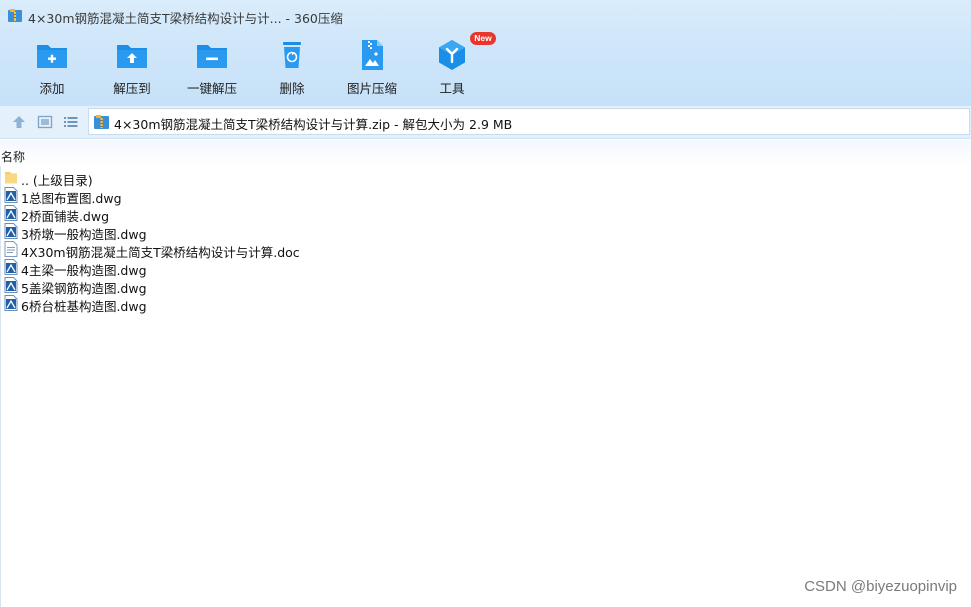 The image size is (971, 607). I want to click on image-compress-icon, so click(372, 55).